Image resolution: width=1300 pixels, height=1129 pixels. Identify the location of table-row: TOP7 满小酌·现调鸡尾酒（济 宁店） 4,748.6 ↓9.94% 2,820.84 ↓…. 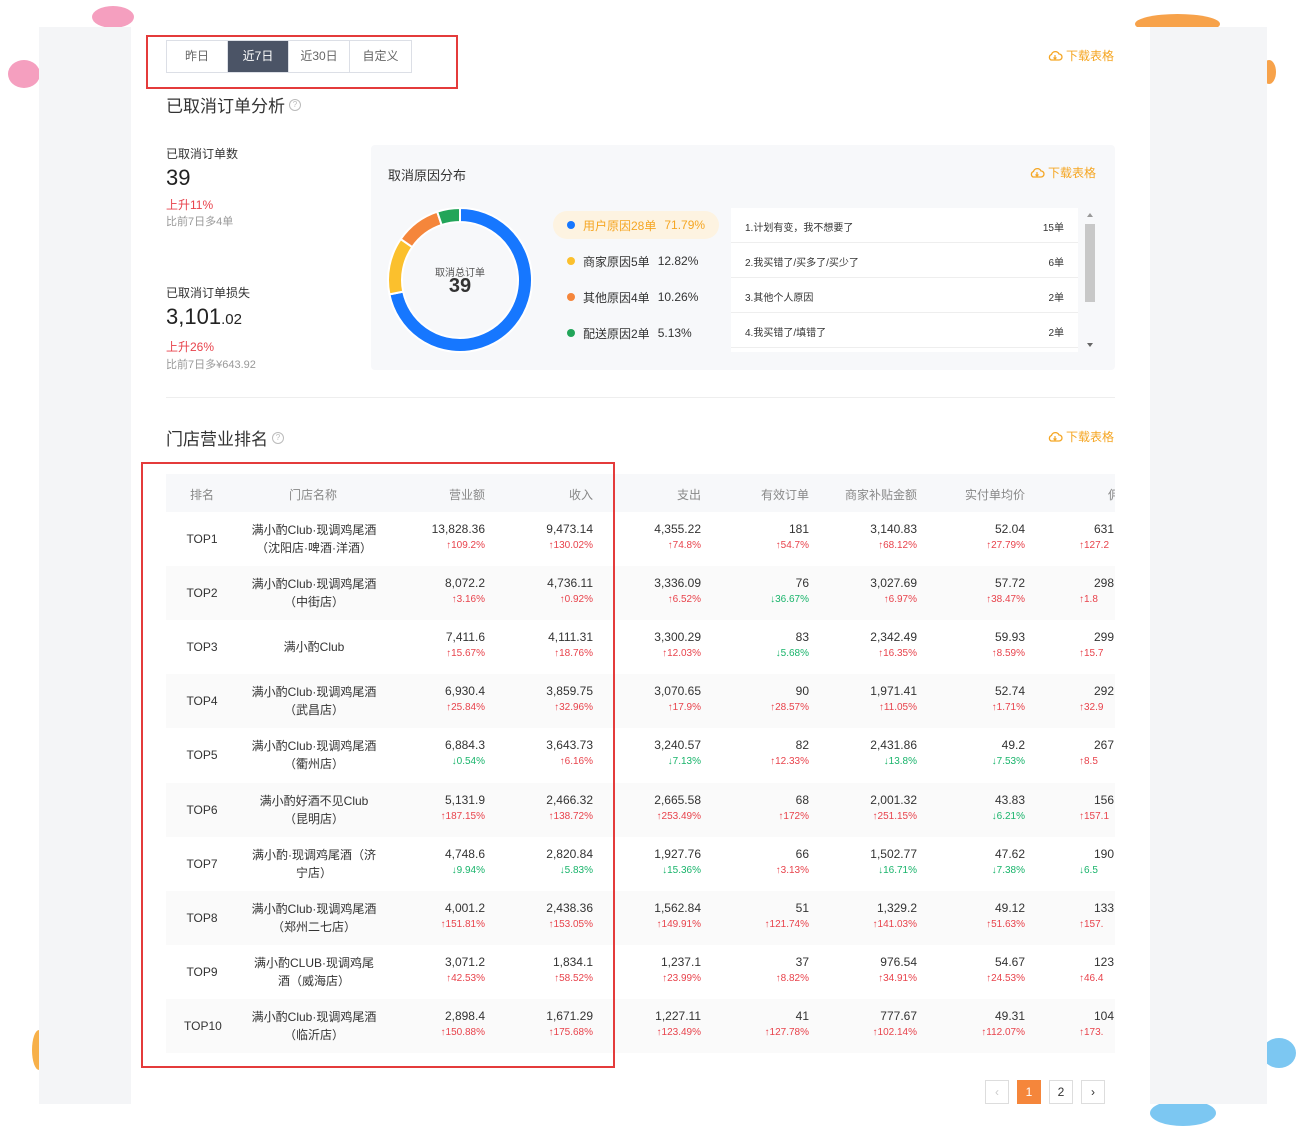
(640, 864).